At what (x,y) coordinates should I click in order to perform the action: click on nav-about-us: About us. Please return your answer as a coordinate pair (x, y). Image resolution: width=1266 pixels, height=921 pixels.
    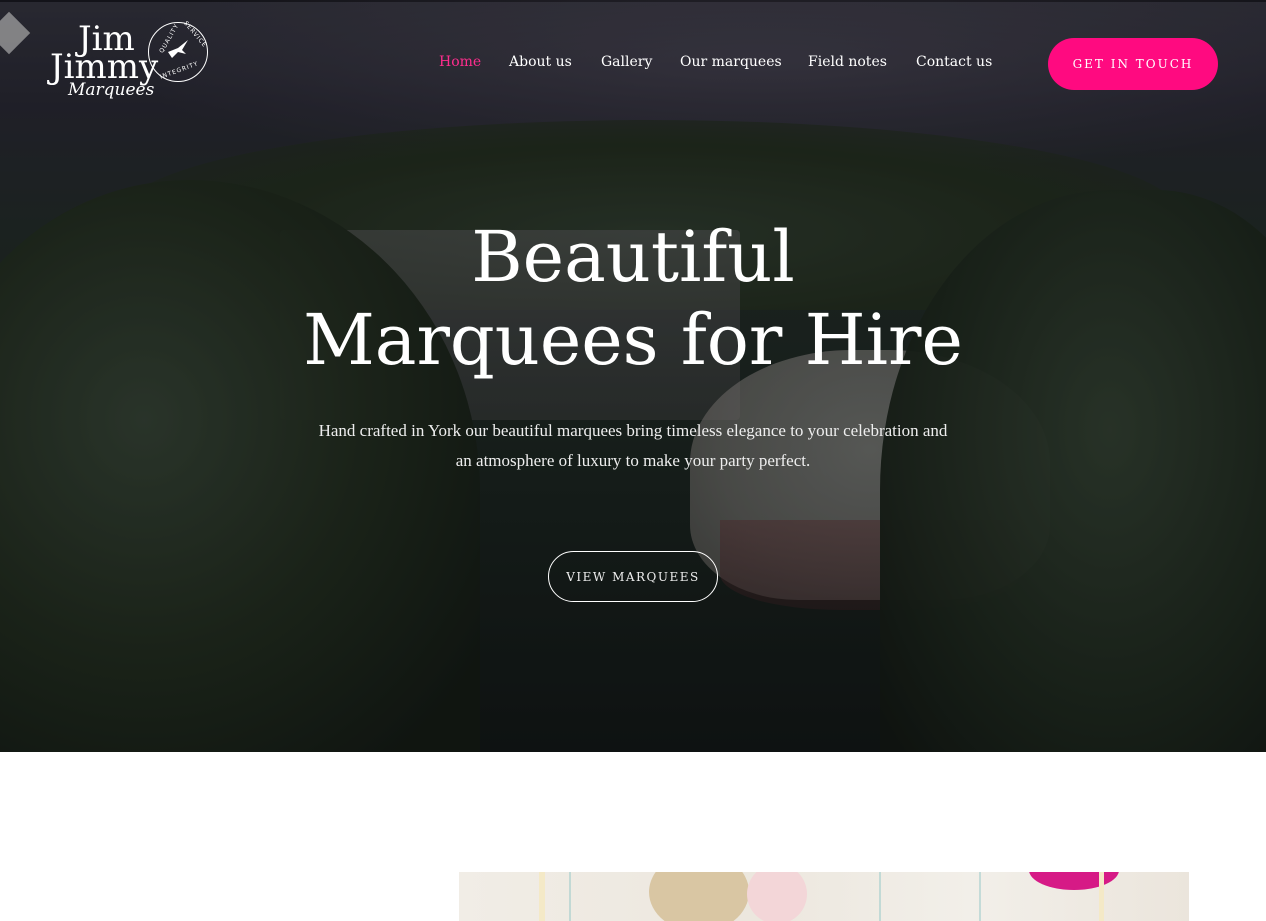
    Looking at the image, I should click on (540, 62).